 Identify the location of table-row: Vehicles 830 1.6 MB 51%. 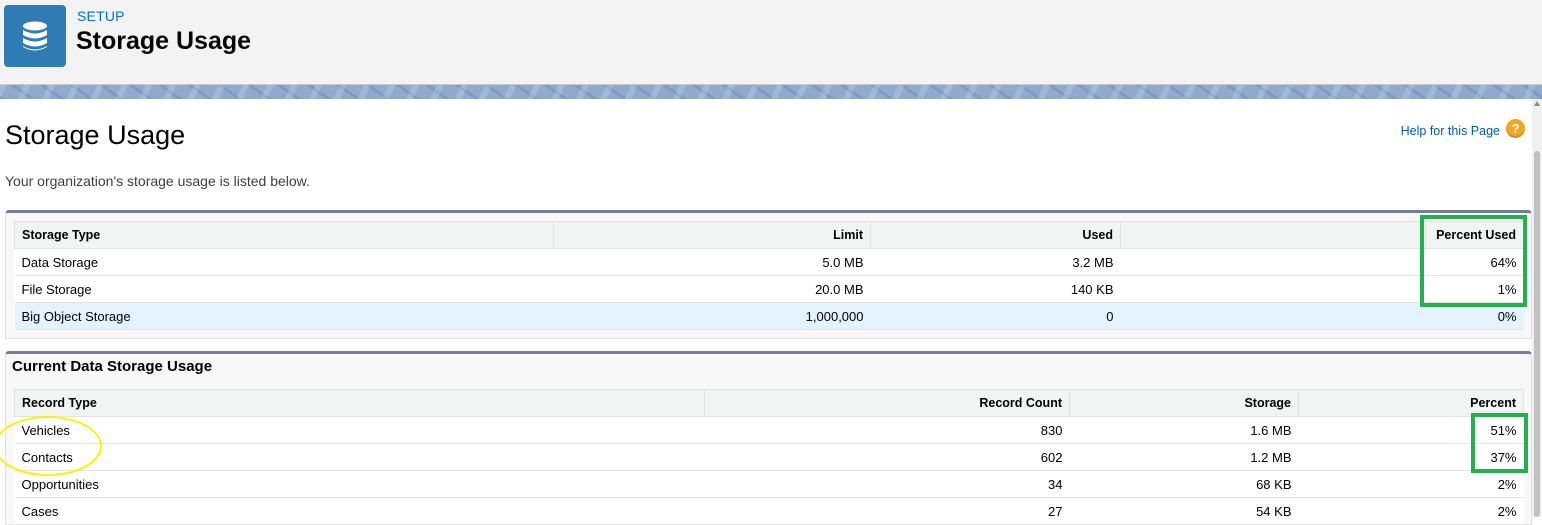
(769, 430).